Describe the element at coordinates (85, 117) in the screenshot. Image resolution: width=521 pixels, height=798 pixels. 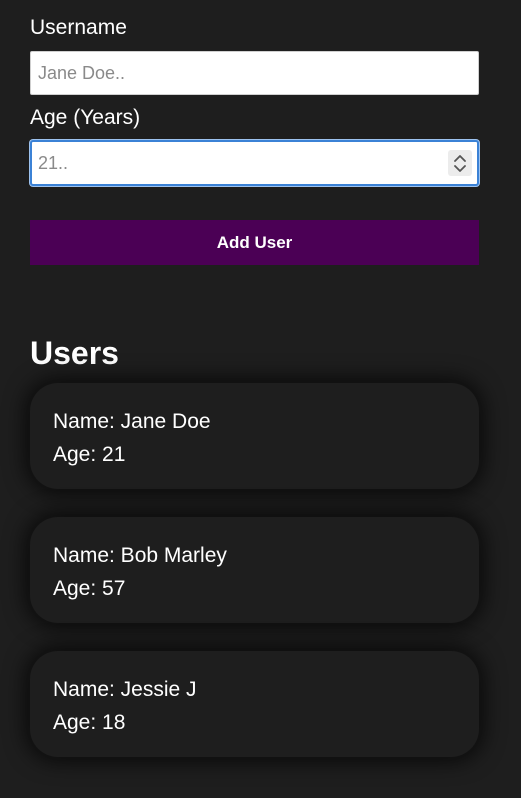
I see `age-label: Age (Years)` at that location.